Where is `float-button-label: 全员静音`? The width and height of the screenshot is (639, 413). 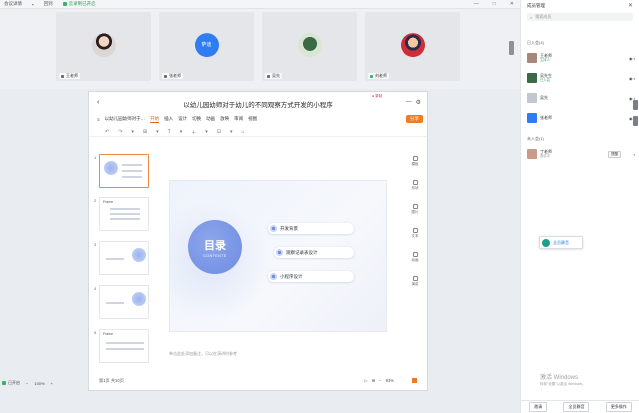 float-button-label: 全员静音 is located at coordinates (561, 242).